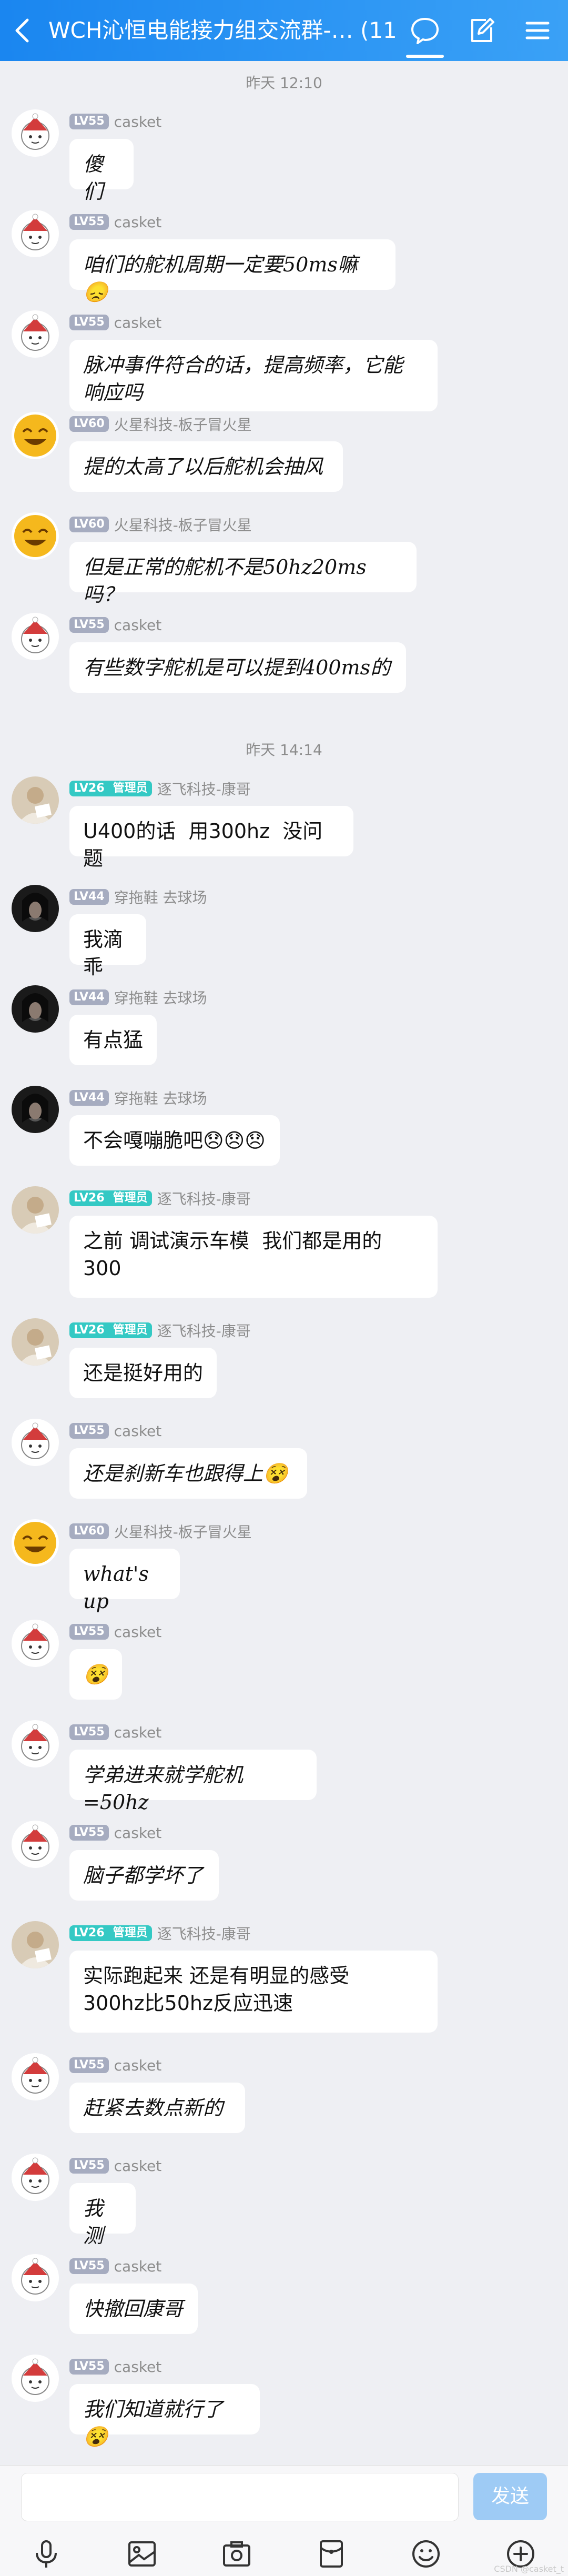 The width and height of the screenshot is (568, 2576). What do you see at coordinates (174, 1140) in the screenshot?
I see `message-bubble: 不会嘎嘣脆吧😞😞😞` at bounding box center [174, 1140].